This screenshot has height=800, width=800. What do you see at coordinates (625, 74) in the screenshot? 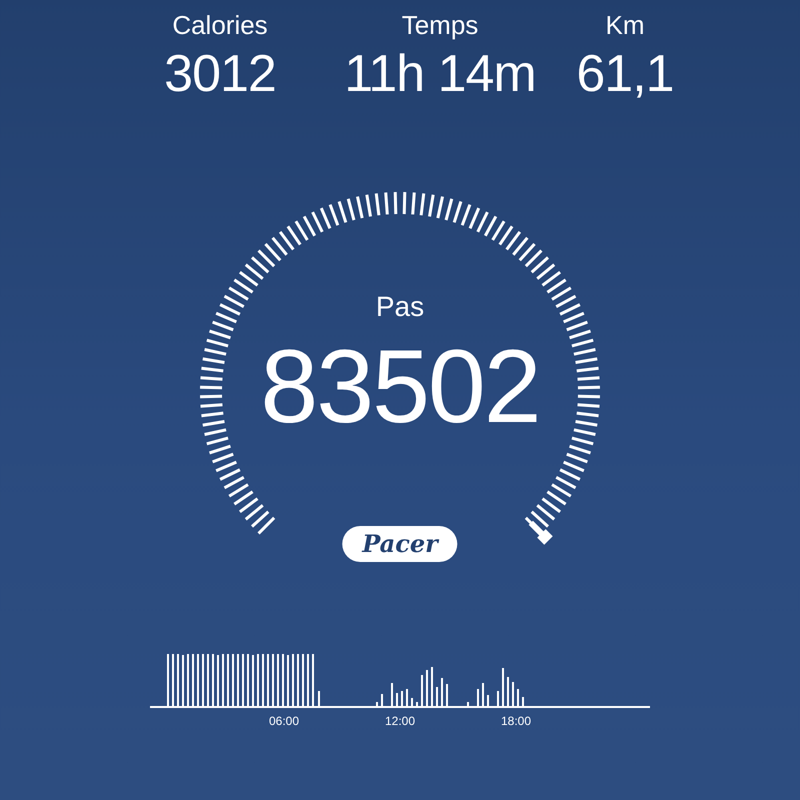
I see `stat-value: 61,1` at bounding box center [625, 74].